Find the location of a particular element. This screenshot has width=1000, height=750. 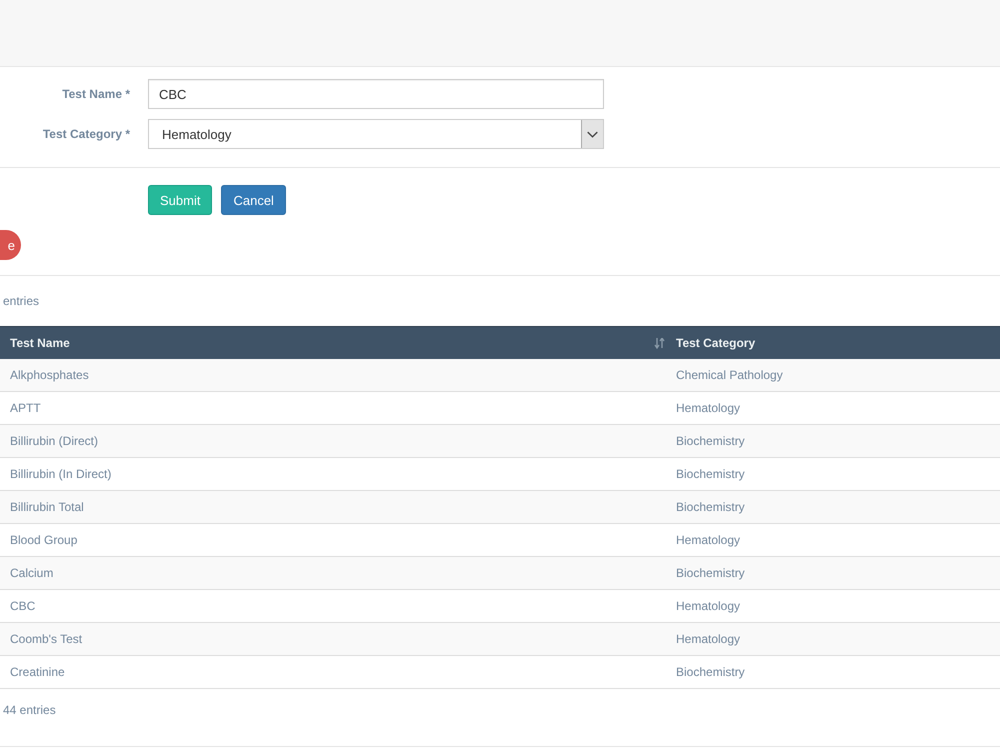

table-cell-text: CBC is located at coordinates (22, 606).